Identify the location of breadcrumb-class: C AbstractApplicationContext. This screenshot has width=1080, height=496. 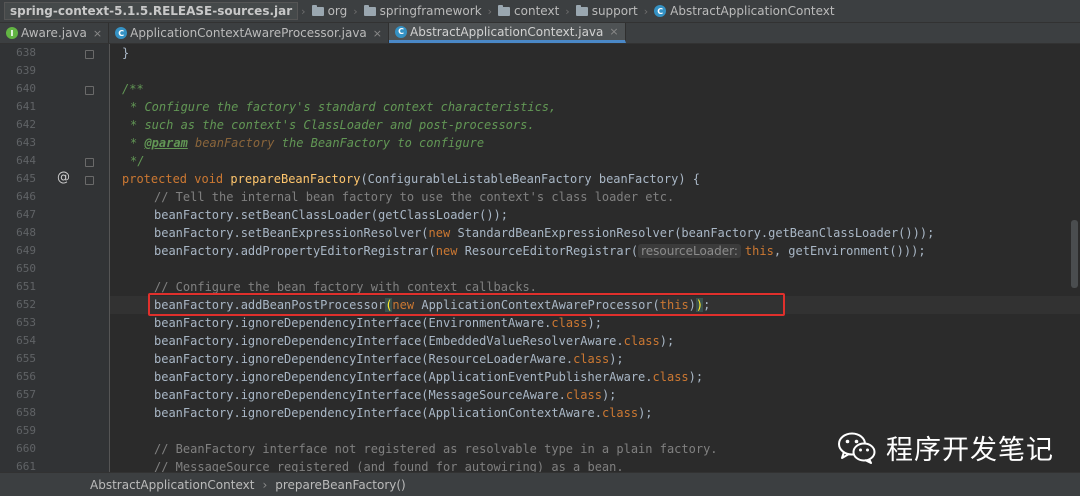
(744, 11).